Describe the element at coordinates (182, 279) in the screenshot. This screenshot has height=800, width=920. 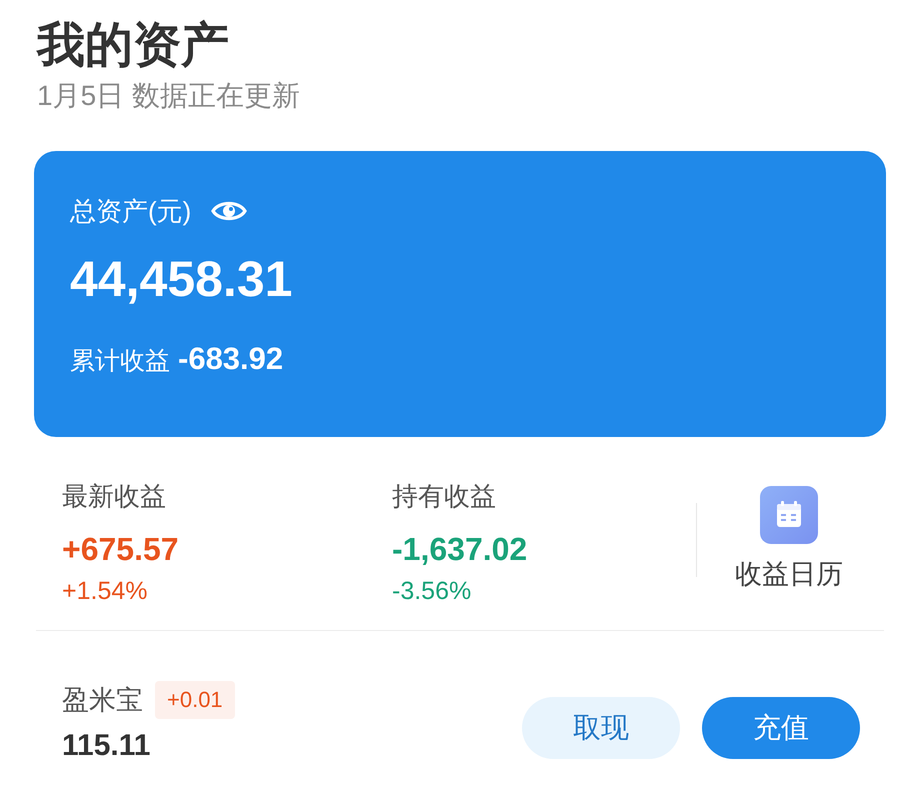
I see `total-assets-value: 44,458.31` at that location.